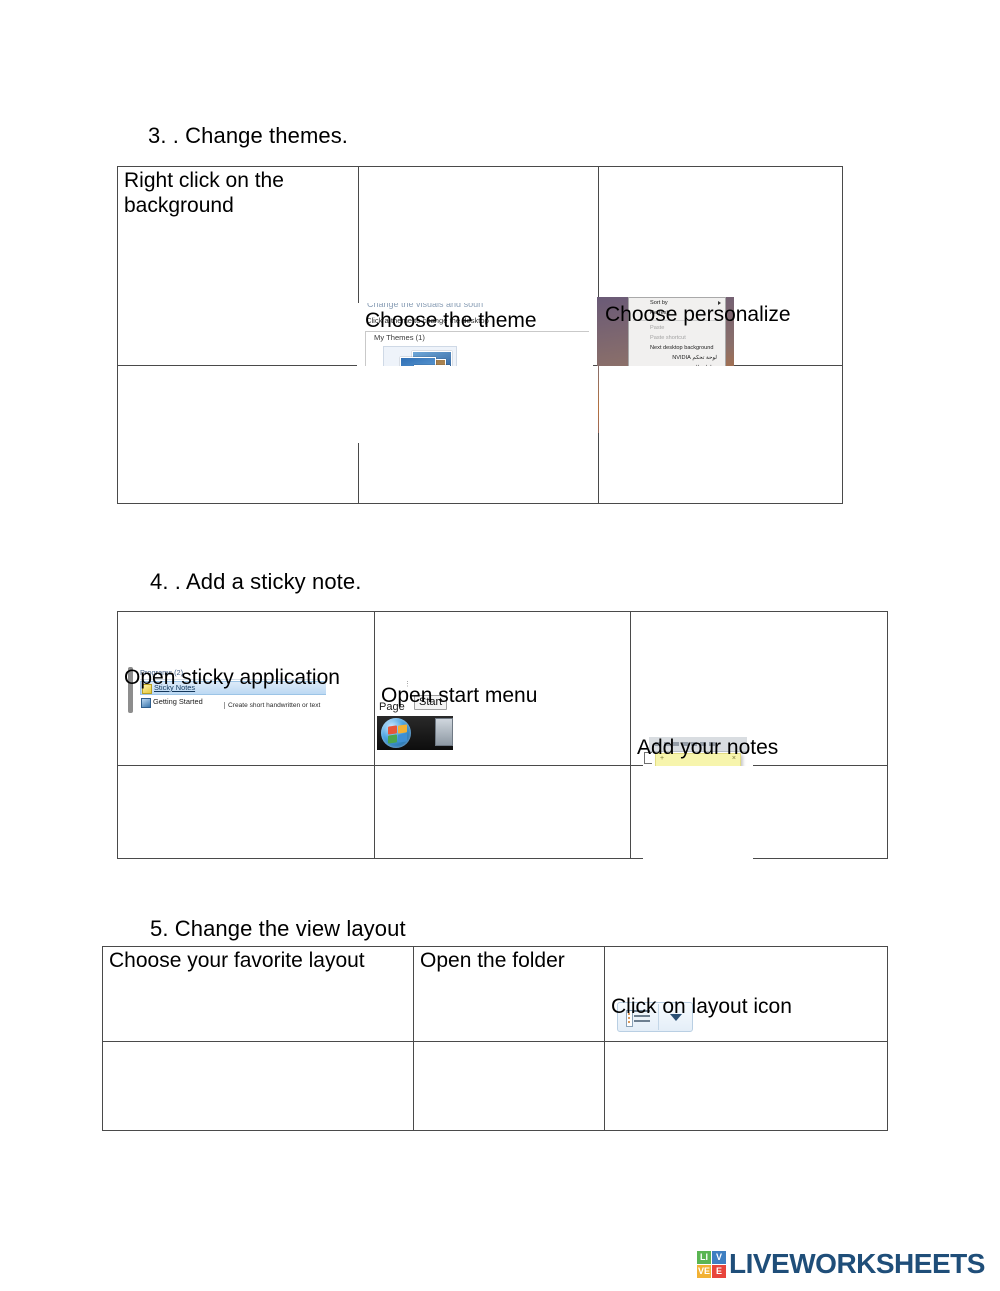 This screenshot has width=1000, height=1291. What do you see at coordinates (720, 434) in the screenshot?
I see `answer-cell-choose-personalize` at bounding box center [720, 434].